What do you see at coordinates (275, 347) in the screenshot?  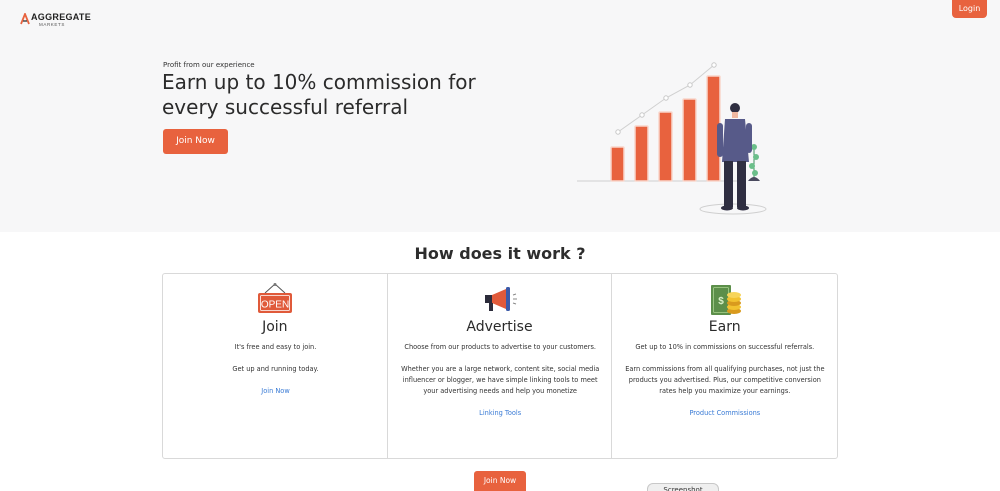 I see `card-text: It's free and easy to join.` at bounding box center [275, 347].